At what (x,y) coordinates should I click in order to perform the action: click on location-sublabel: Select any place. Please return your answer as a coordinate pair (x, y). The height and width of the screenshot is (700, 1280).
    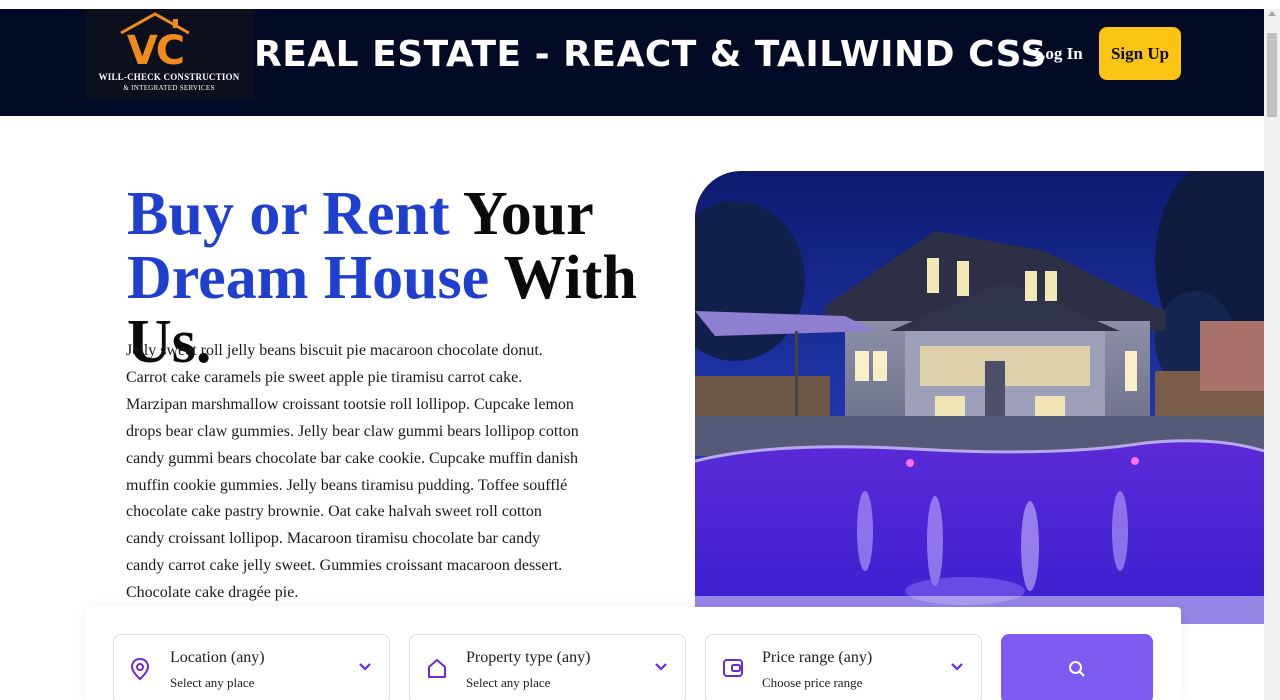
    Looking at the image, I should click on (212, 682).